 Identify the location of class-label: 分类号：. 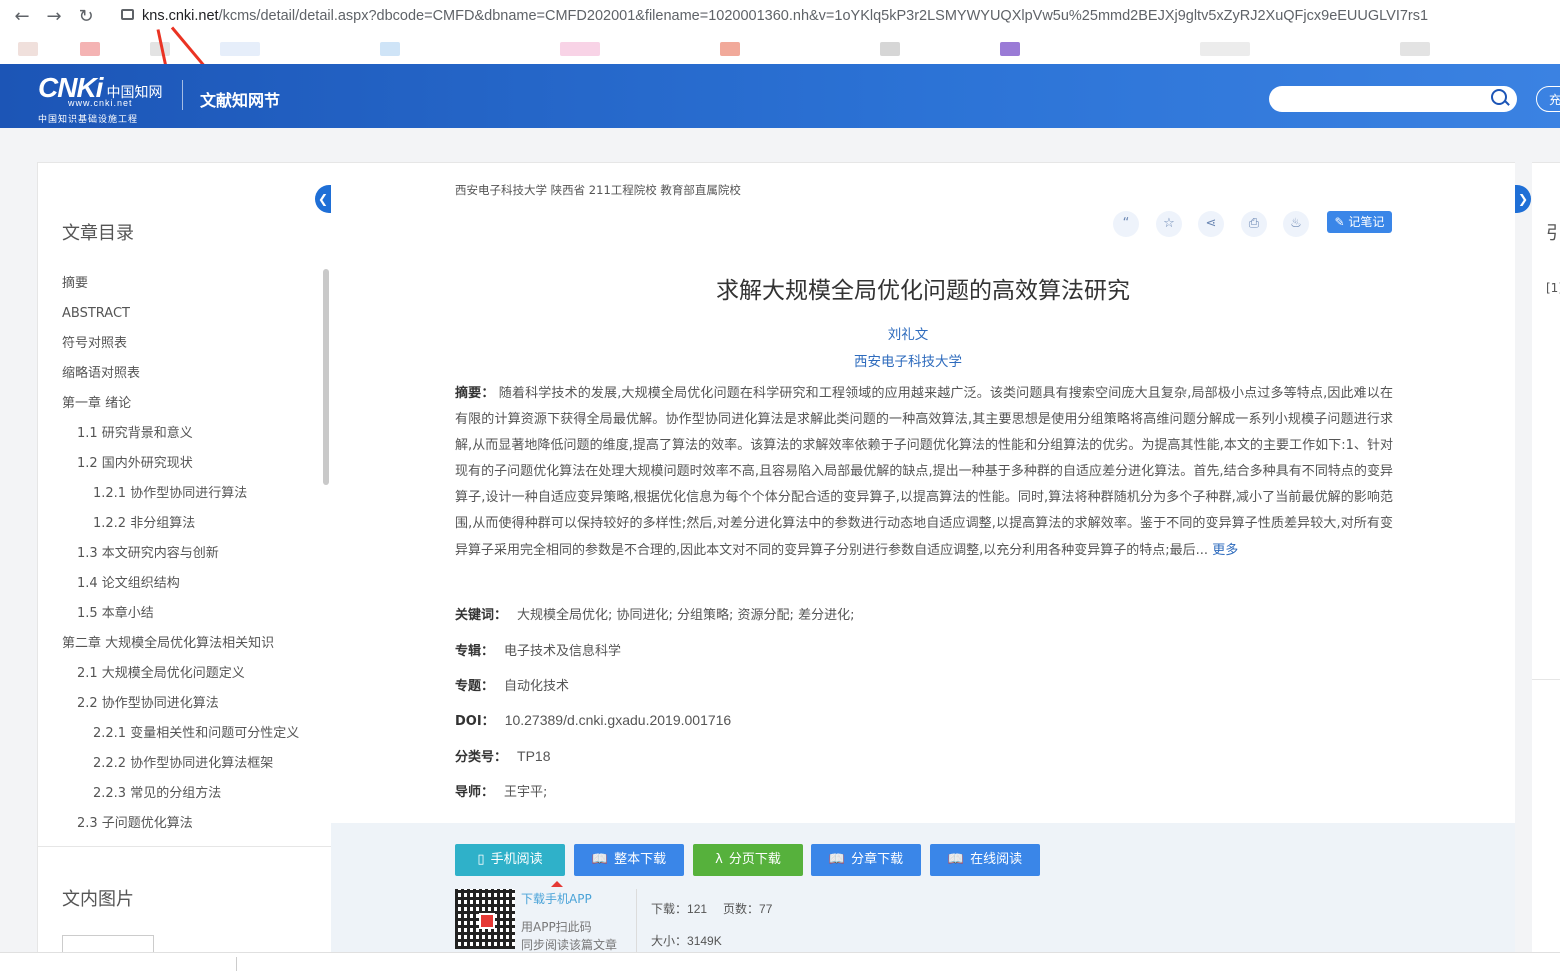
(481, 757).